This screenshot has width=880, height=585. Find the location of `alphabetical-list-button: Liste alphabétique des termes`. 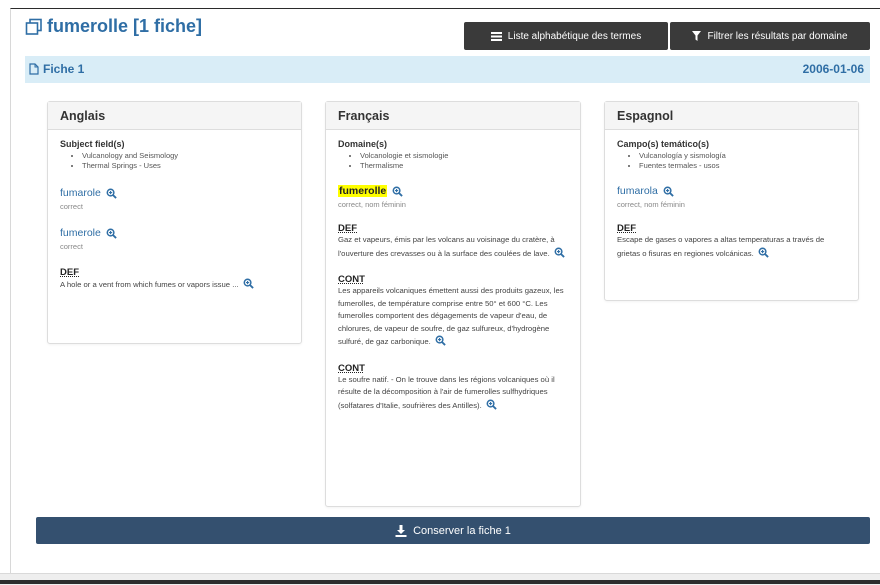

alphabetical-list-button: Liste alphabétique des termes is located at coordinates (566, 36).